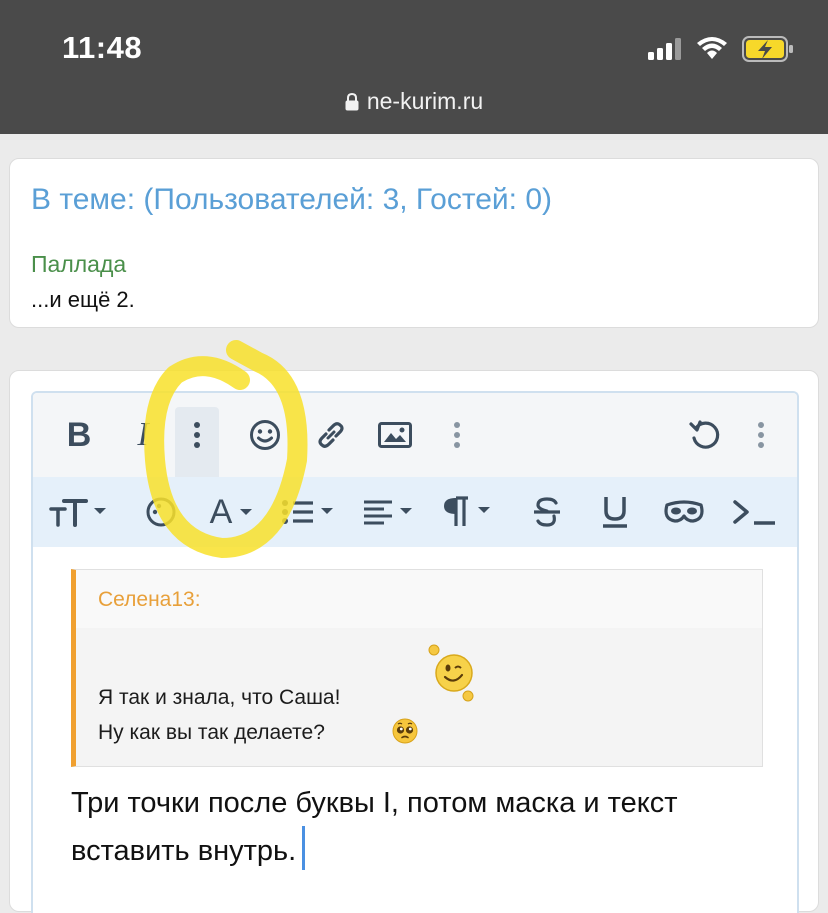 The image size is (828, 913). I want to click on text-caret, so click(304, 848).